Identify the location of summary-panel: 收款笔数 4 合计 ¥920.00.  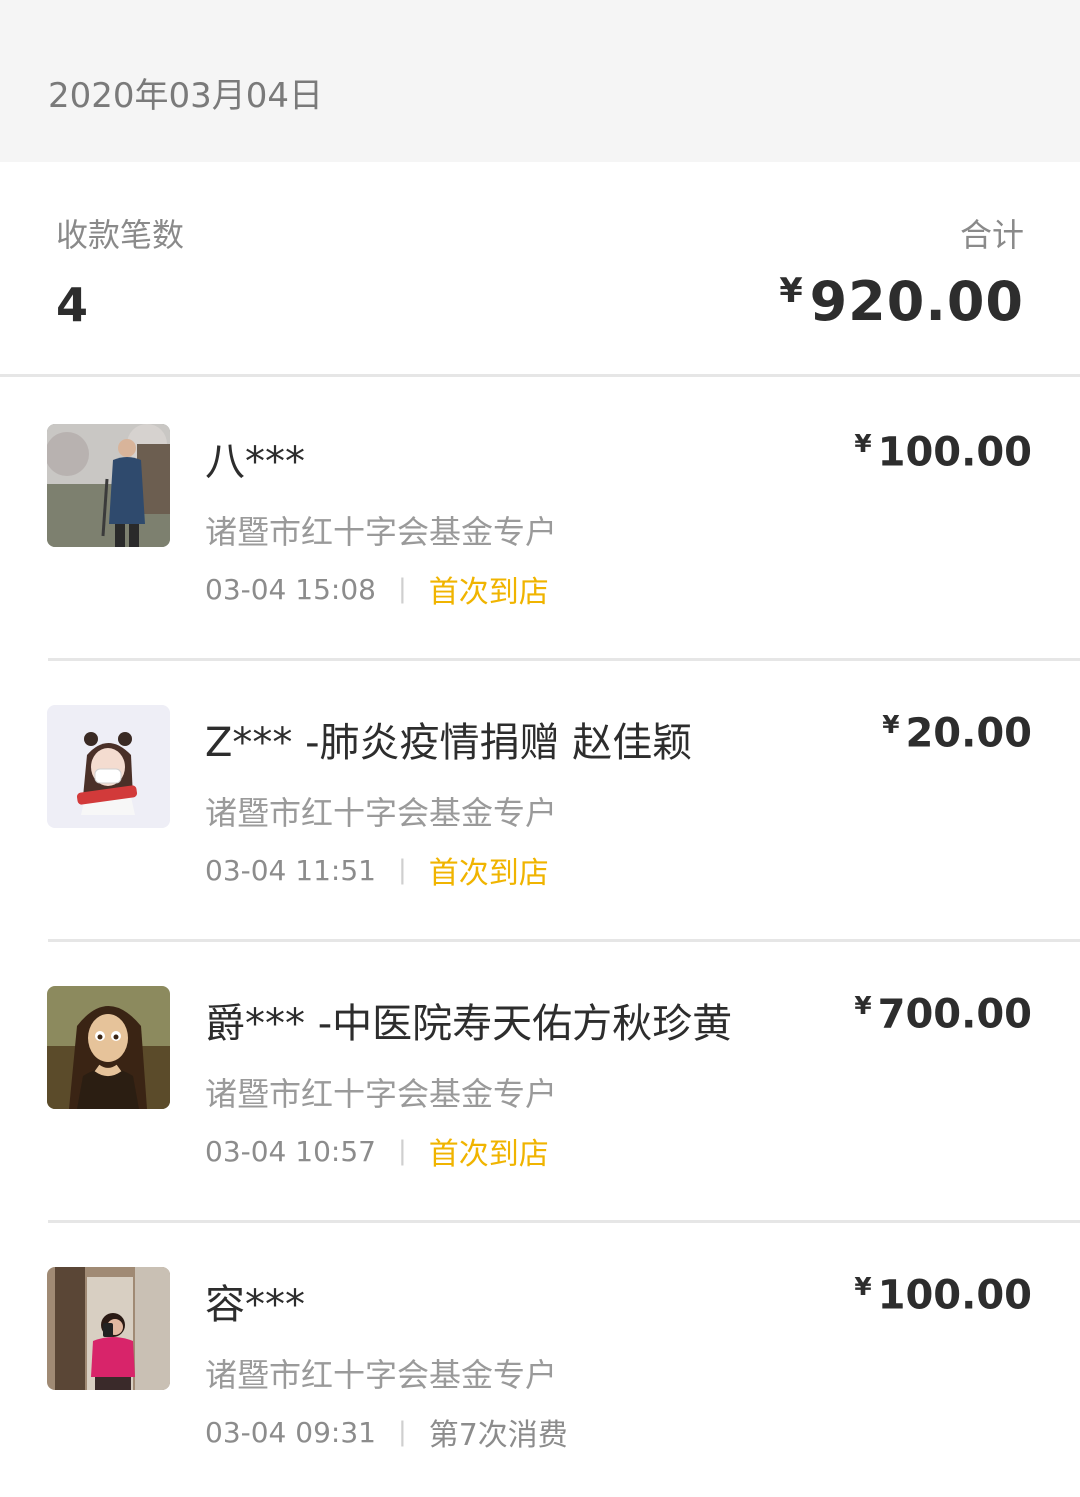
(540, 269).